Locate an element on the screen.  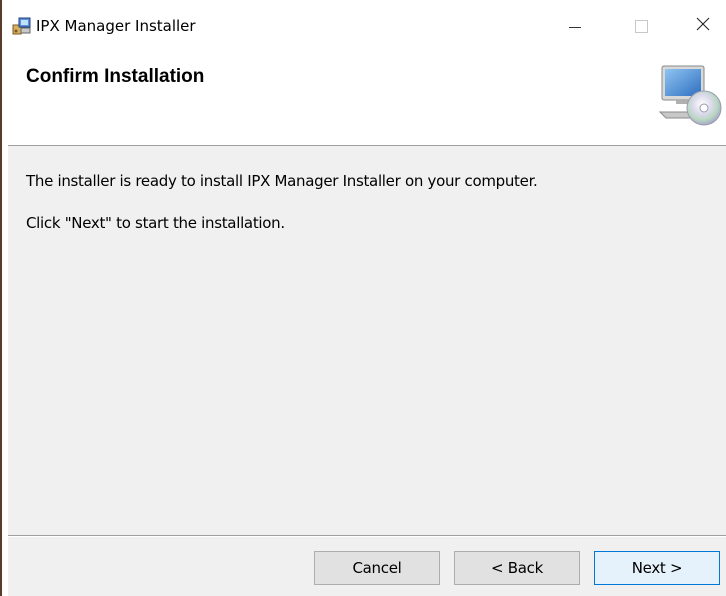
maximize-button is located at coordinates (641, 26).